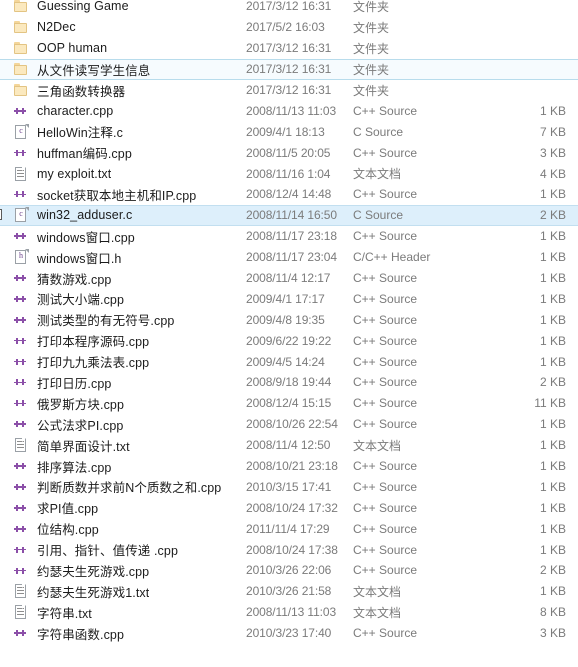 This screenshot has width=578, height=667. What do you see at coordinates (285, 319) in the screenshot?
I see `cell-modified-date: 2009/4/8 19:35` at bounding box center [285, 319].